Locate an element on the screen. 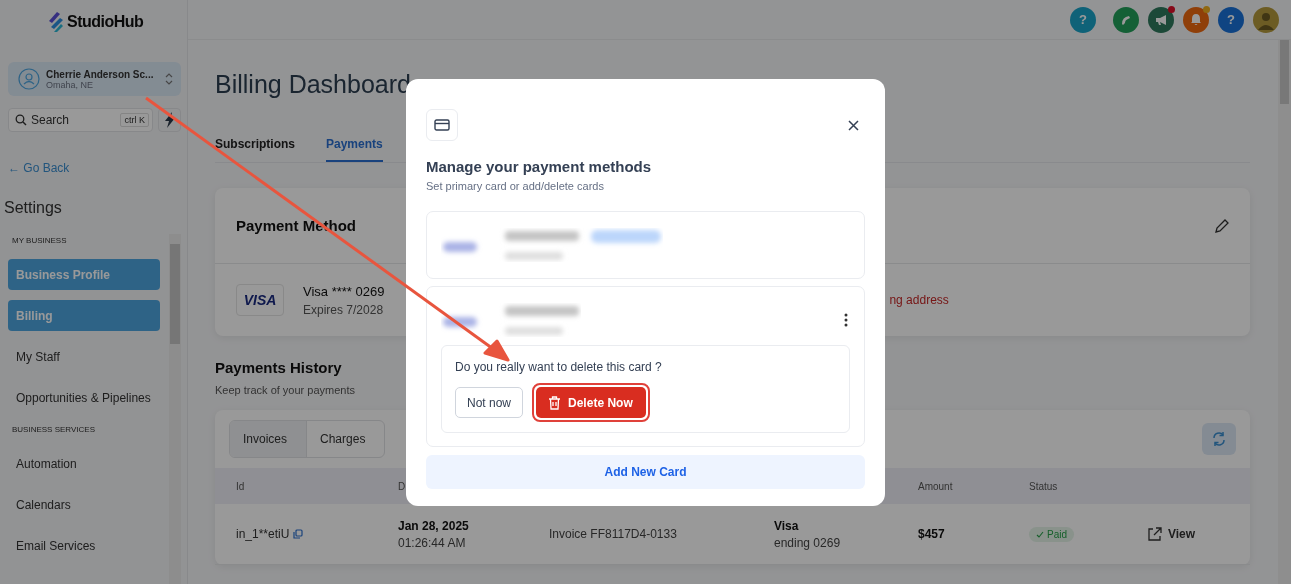 The image size is (1291, 584). chevron-icon is located at coordinates (169, 79).